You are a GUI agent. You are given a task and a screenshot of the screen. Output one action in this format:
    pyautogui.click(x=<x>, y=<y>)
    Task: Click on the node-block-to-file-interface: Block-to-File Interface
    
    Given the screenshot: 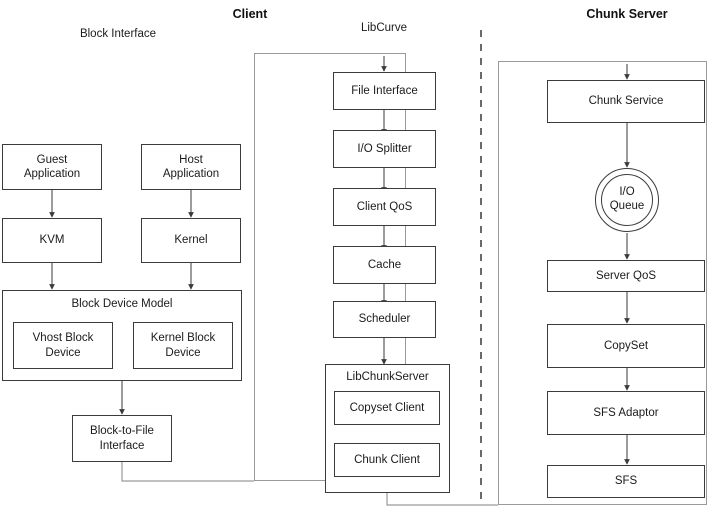 What is the action you would take?
    pyautogui.click(x=122, y=438)
    